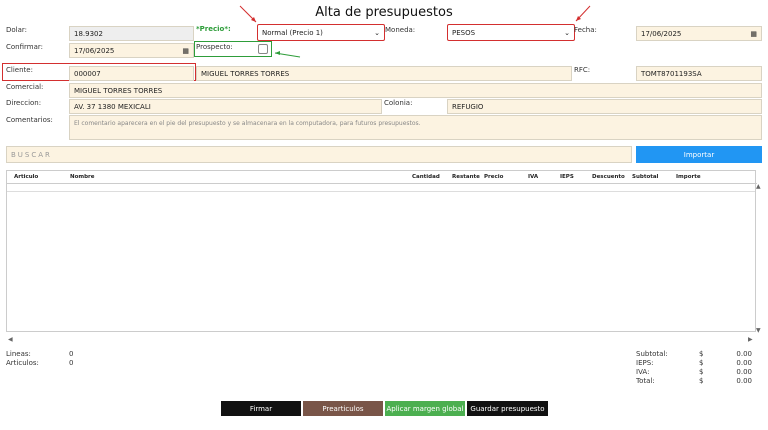  I want to click on cliente-code-field: 000007, so click(131, 73).